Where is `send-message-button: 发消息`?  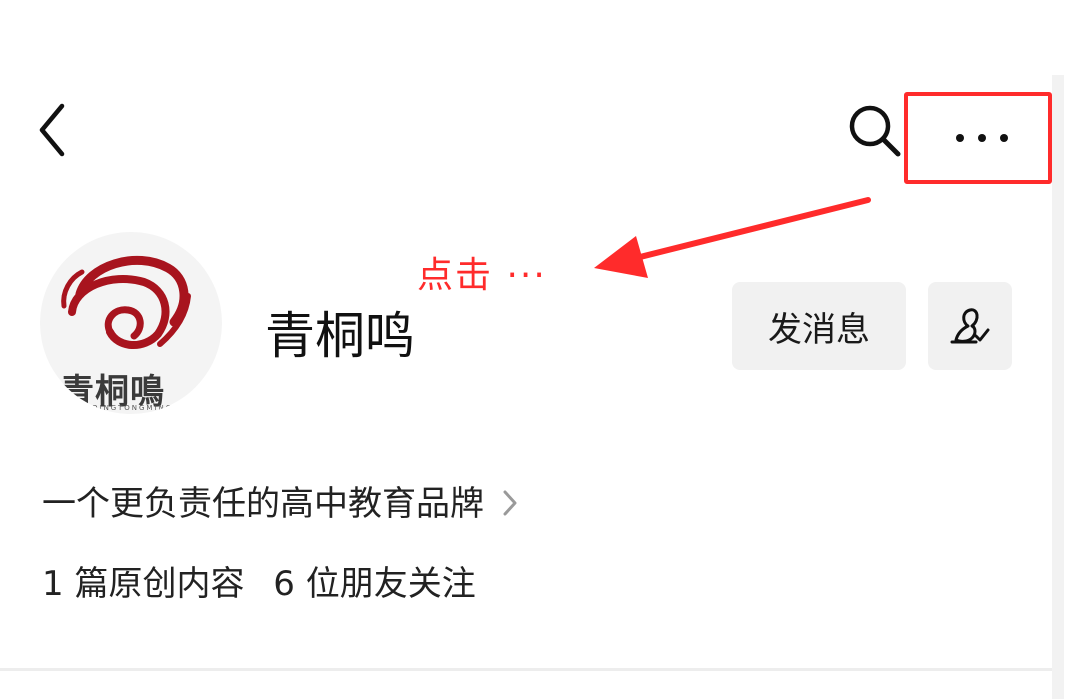 send-message-button: 发消息 is located at coordinates (819, 326).